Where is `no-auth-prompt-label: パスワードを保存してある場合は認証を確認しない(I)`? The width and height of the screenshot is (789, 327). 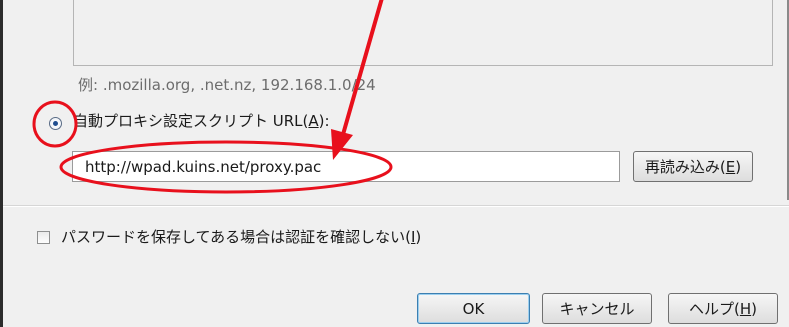 no-auth-prompt-label: パスワードを保存してある場合は認証を確認しない(I) is located at coordinates (241, 236).